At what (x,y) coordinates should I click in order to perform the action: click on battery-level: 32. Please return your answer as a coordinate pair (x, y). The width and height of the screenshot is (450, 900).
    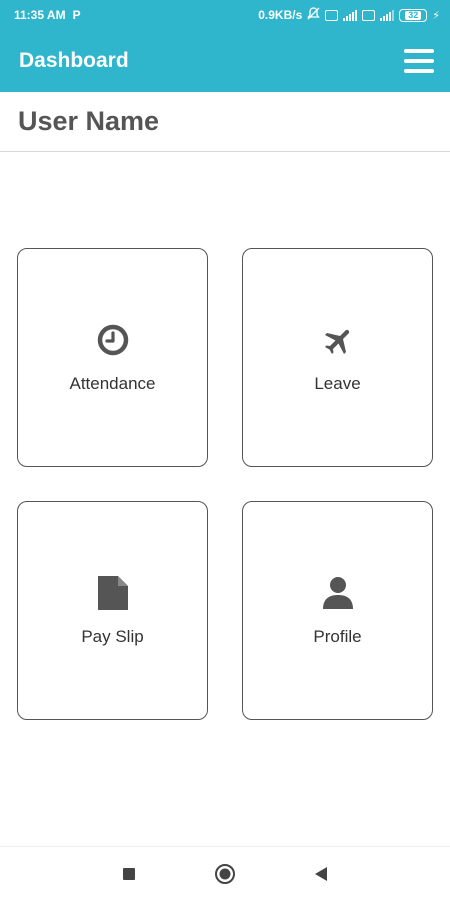
    Looking at the image, I should click on (413, 15).